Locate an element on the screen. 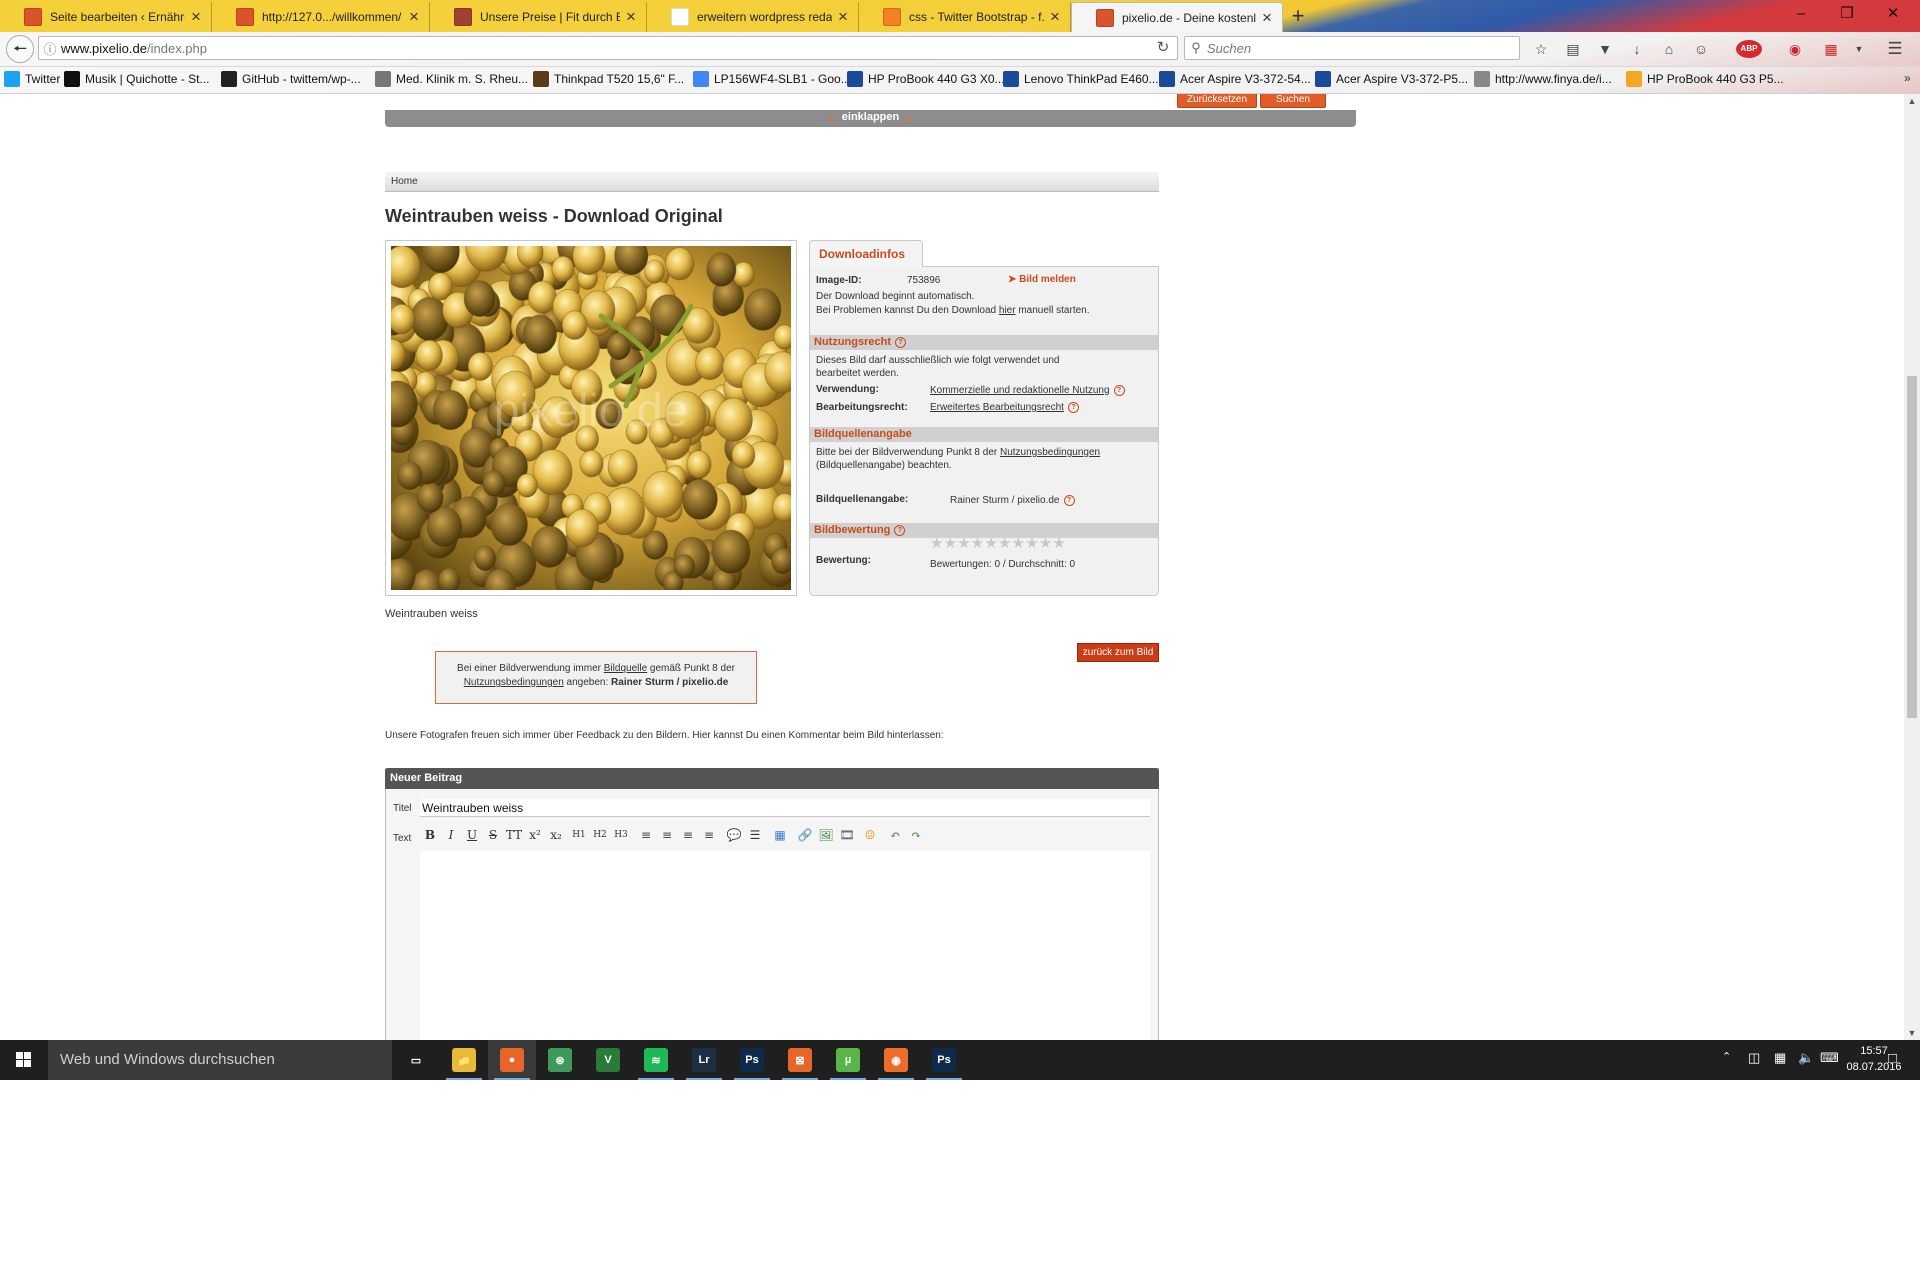 This screenshot has width=1920, height=1281. scroll-up-icon: ▲ is located at coordinates (1912, 101).